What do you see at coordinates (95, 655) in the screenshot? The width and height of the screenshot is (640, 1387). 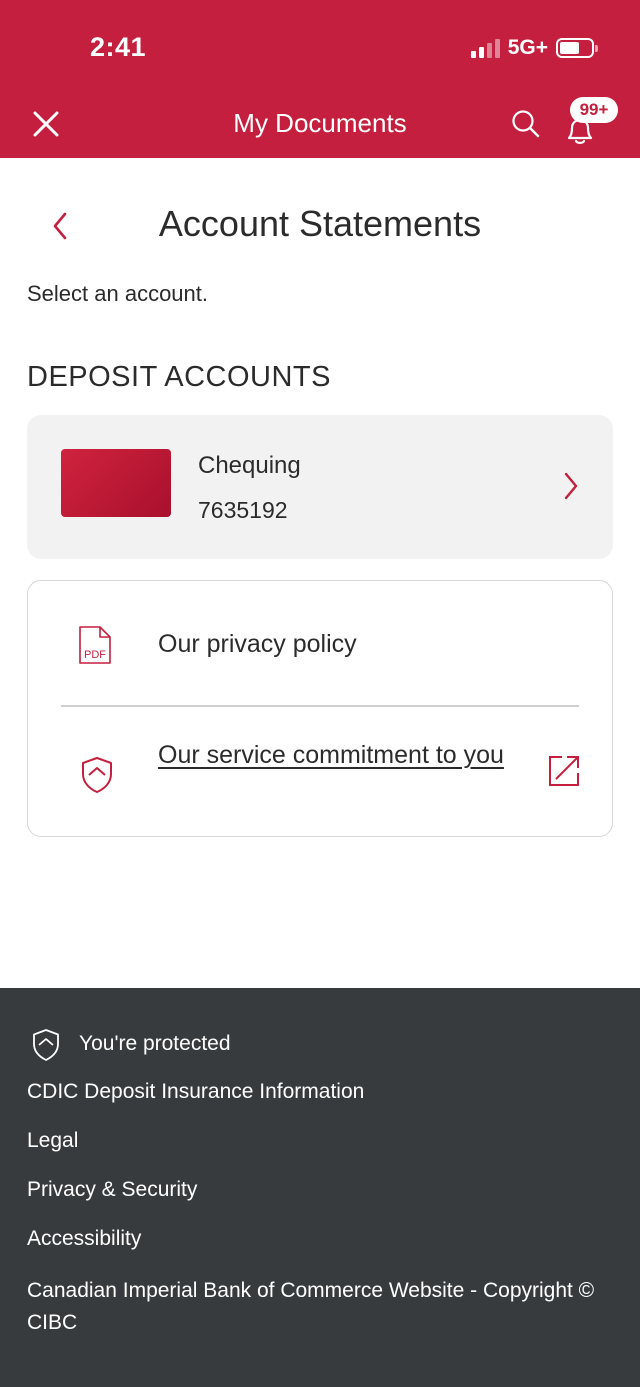 I see `svg-text: PDF` at bounding box center [95, 655].